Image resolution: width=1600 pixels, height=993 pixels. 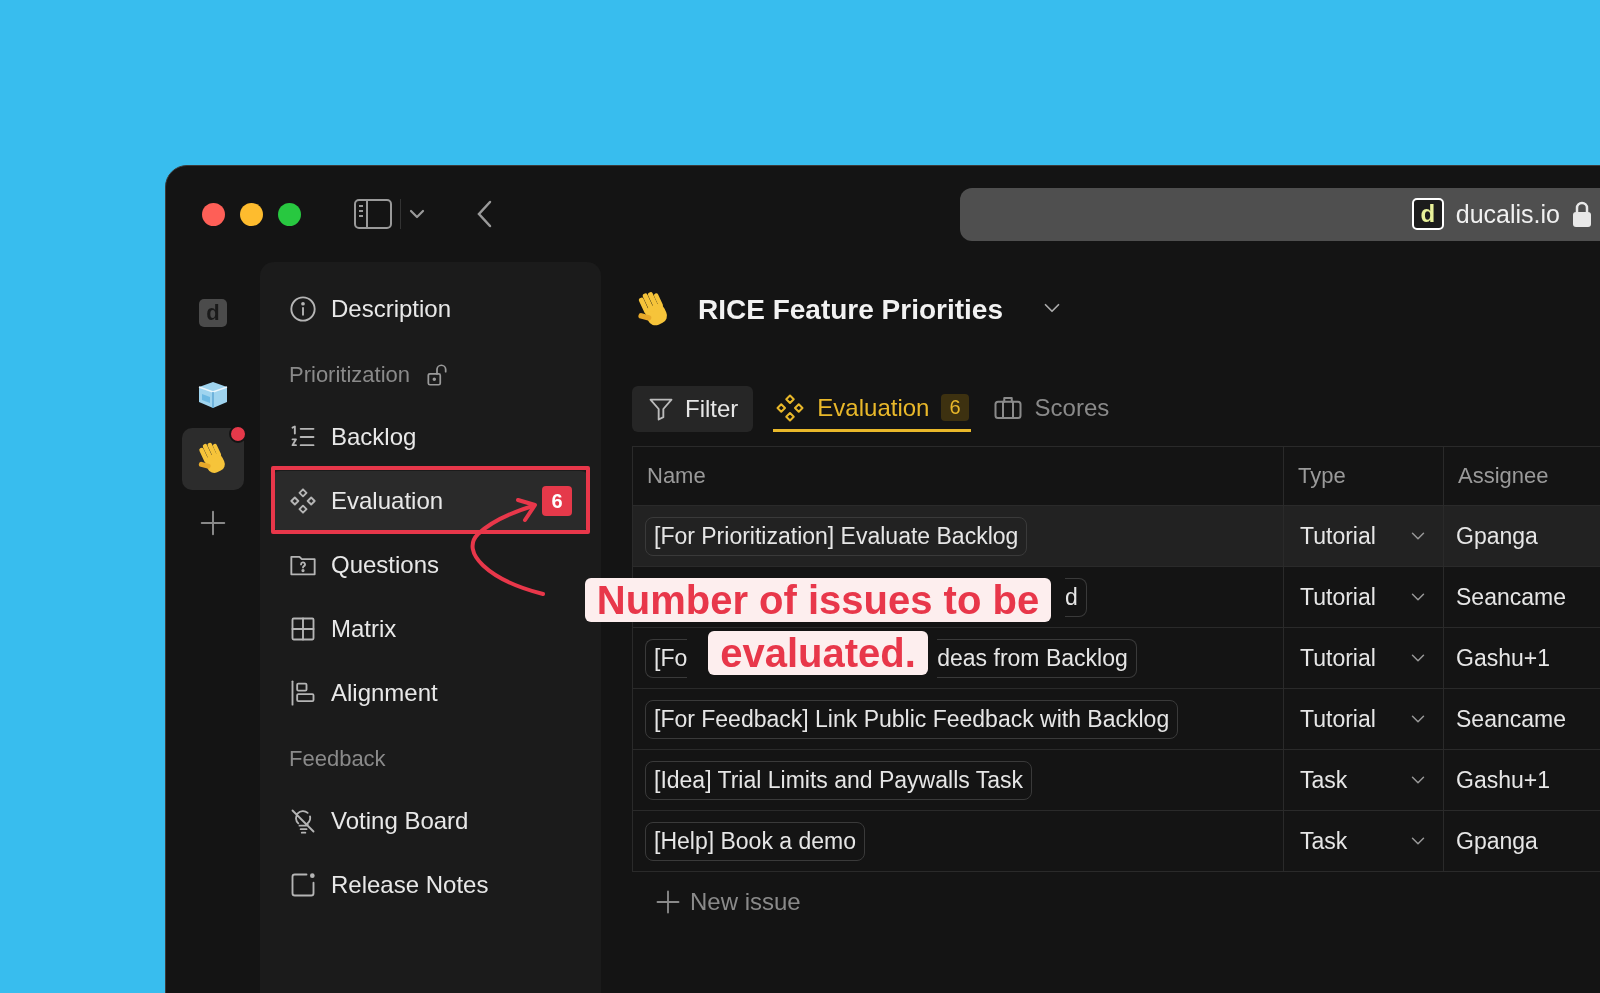 I want to click on zoom-button, so click(x=289, y=214).